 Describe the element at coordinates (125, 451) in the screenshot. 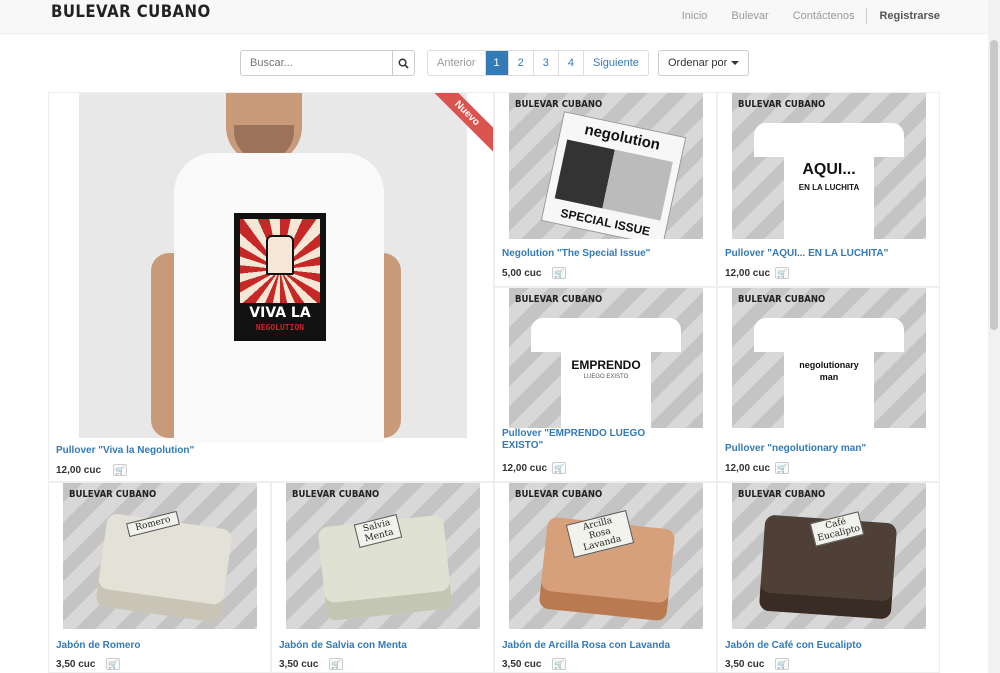

I see `product-name: Pullover "Viva la Negolution"` at that location.